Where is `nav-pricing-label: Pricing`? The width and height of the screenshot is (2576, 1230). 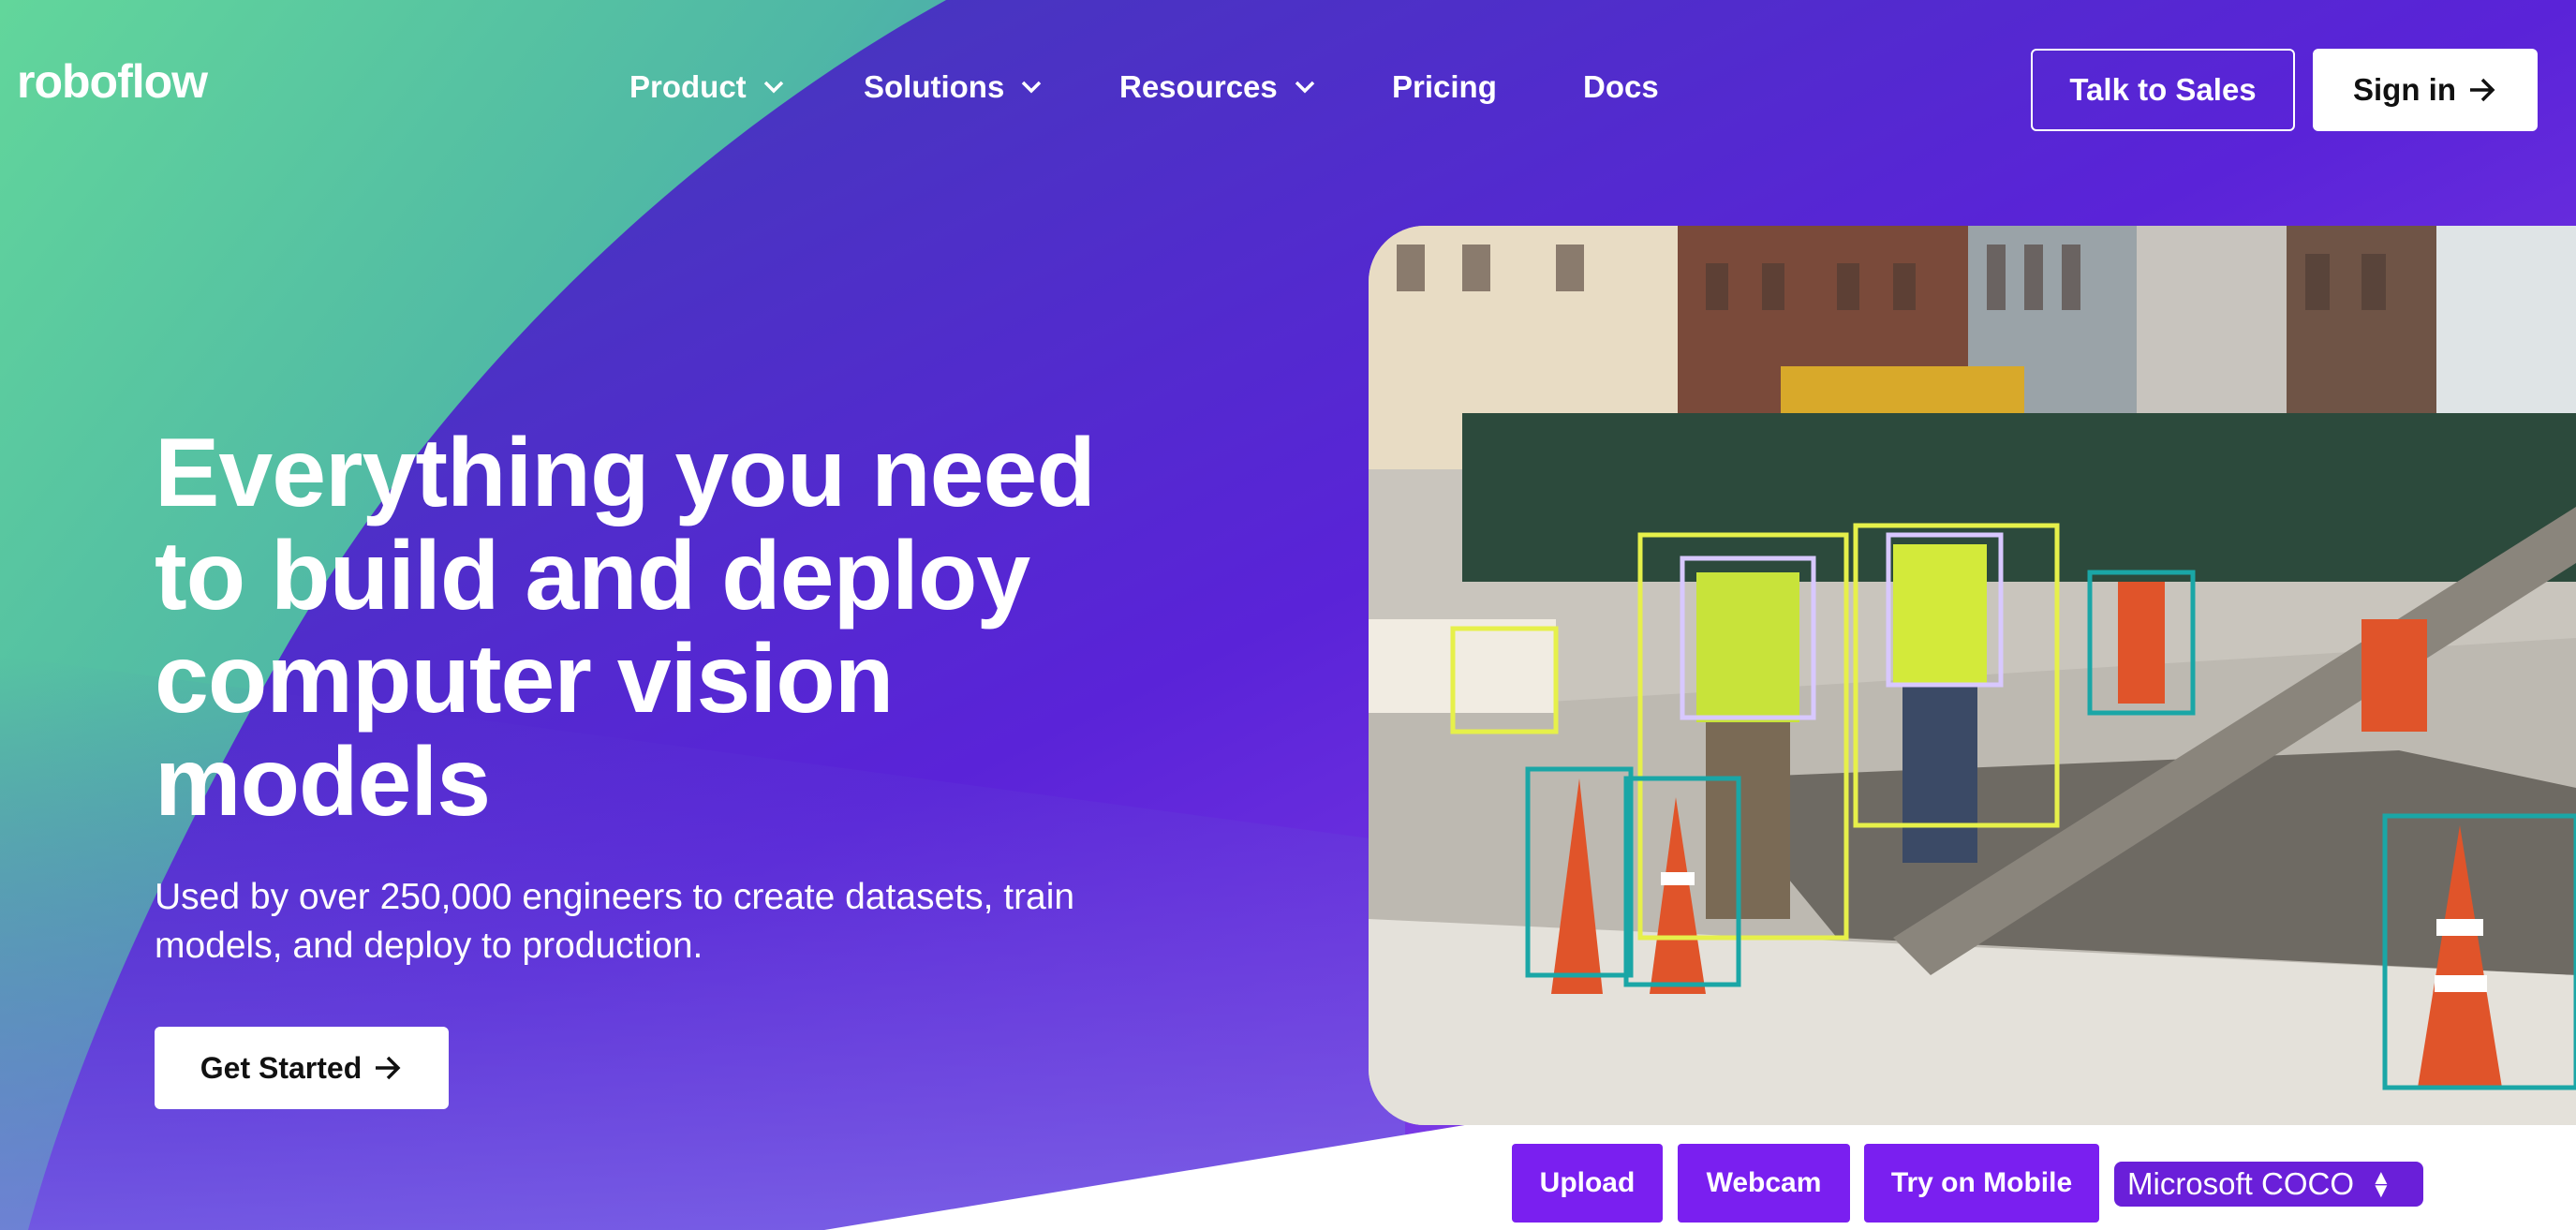
nav-pricing-label: Pricing is located at coordinates (1445, 86).